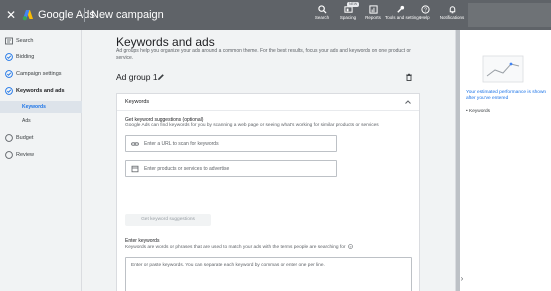 The width and height of the screenshot is (551, 291). I want to click on nav-label: Search, so click(25, 41).